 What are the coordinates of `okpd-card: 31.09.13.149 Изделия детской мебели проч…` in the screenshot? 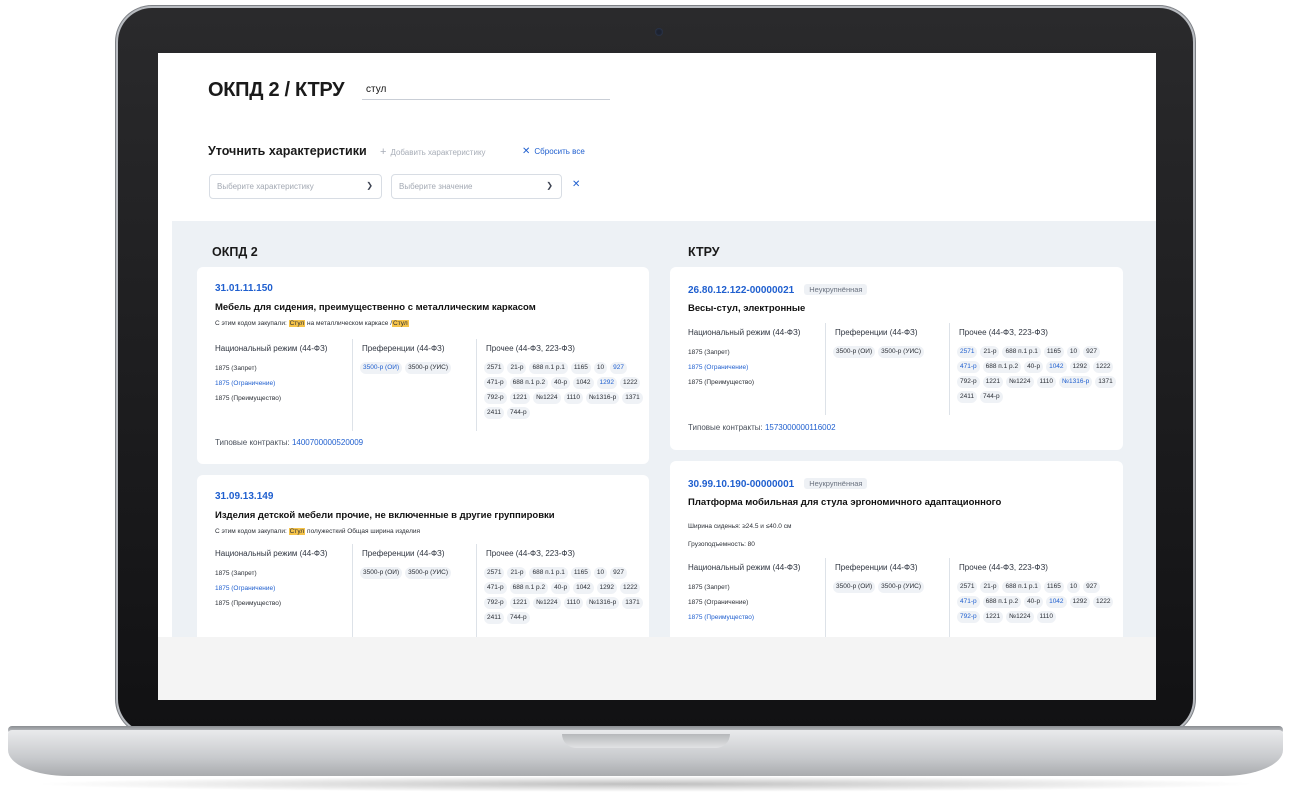 It's located at (423, 556).